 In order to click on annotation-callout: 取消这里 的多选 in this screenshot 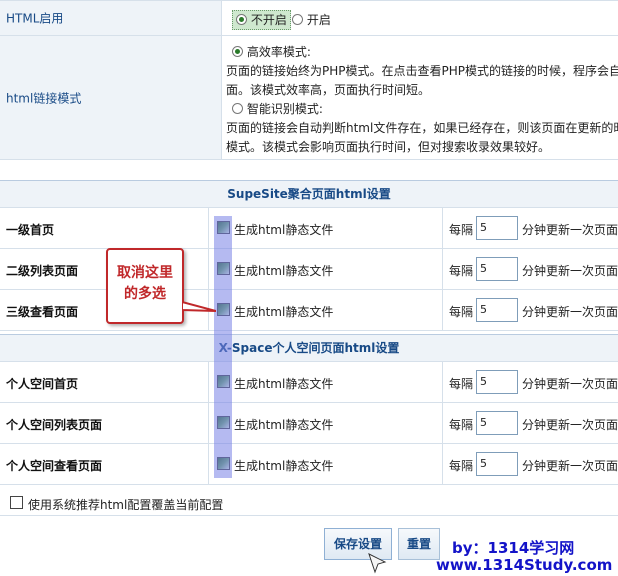, I will do `click(145, 286)`.